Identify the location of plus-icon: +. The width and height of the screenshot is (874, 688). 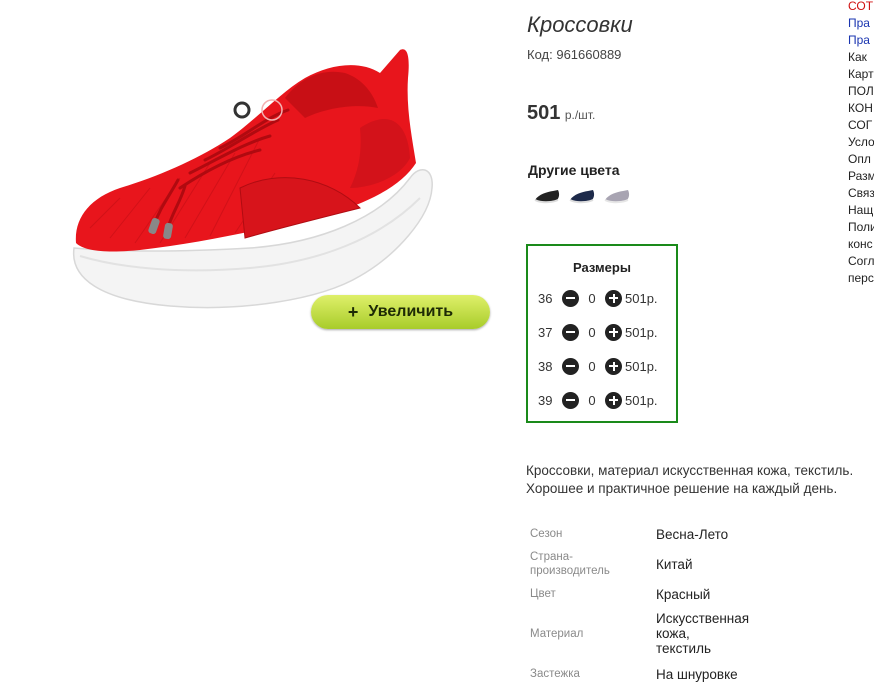
(353, 311).